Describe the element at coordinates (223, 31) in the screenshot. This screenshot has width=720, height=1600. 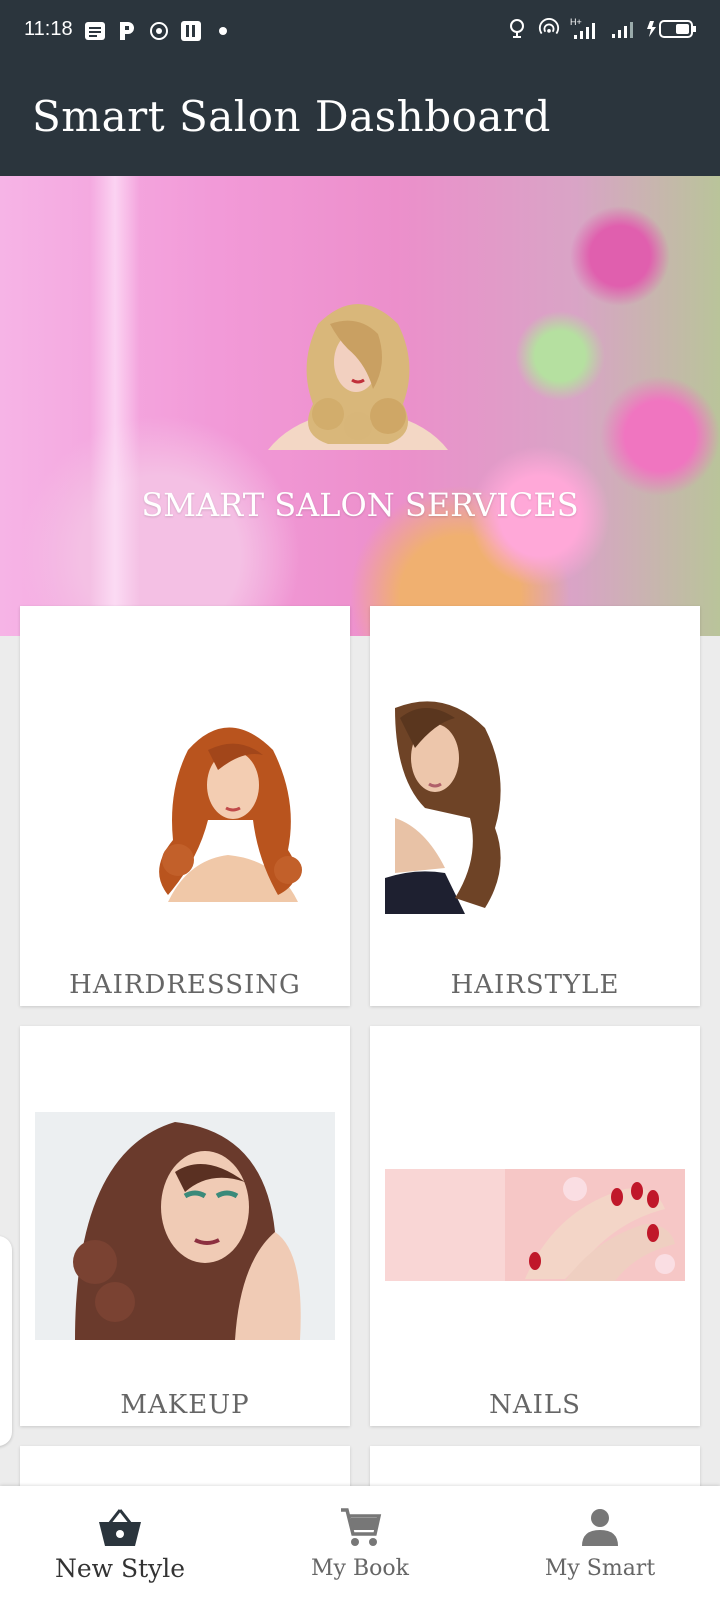
I see `dot-icon` at that location.